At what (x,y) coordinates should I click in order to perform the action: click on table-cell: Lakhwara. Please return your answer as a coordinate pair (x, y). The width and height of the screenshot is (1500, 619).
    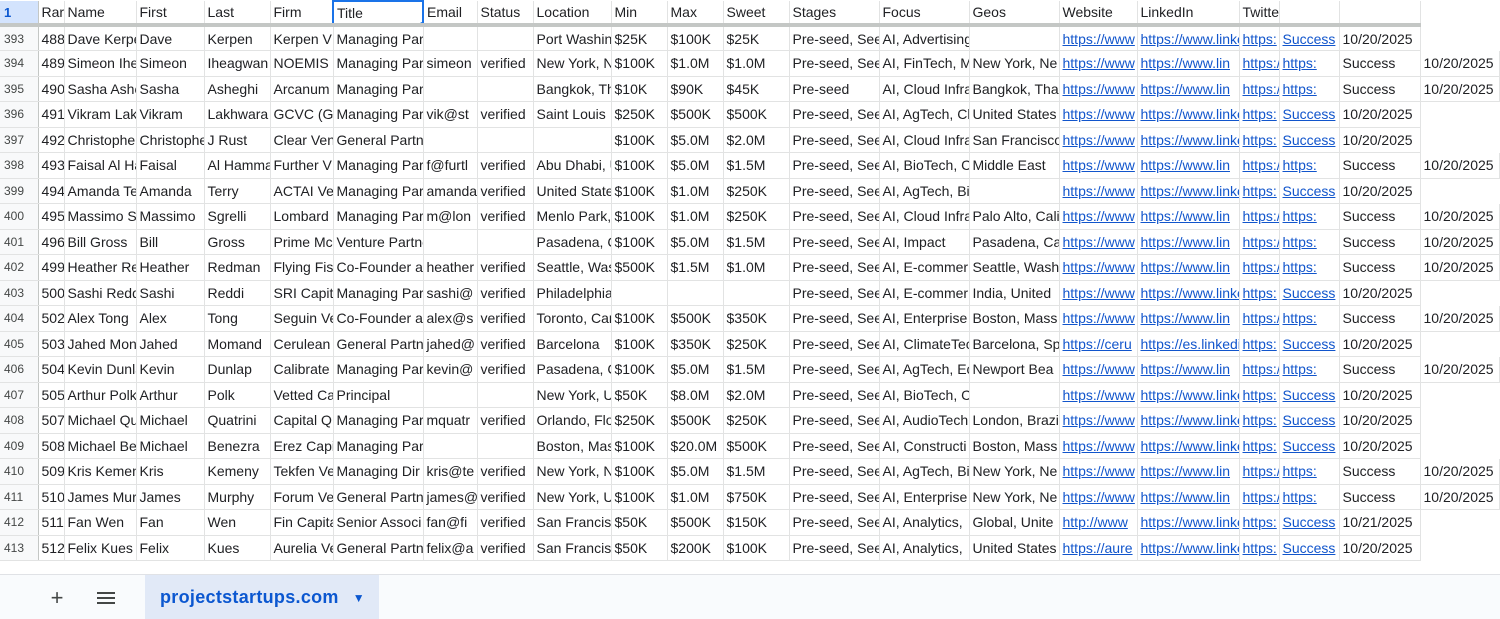
    Looking at the image, I should click on (237, 114).